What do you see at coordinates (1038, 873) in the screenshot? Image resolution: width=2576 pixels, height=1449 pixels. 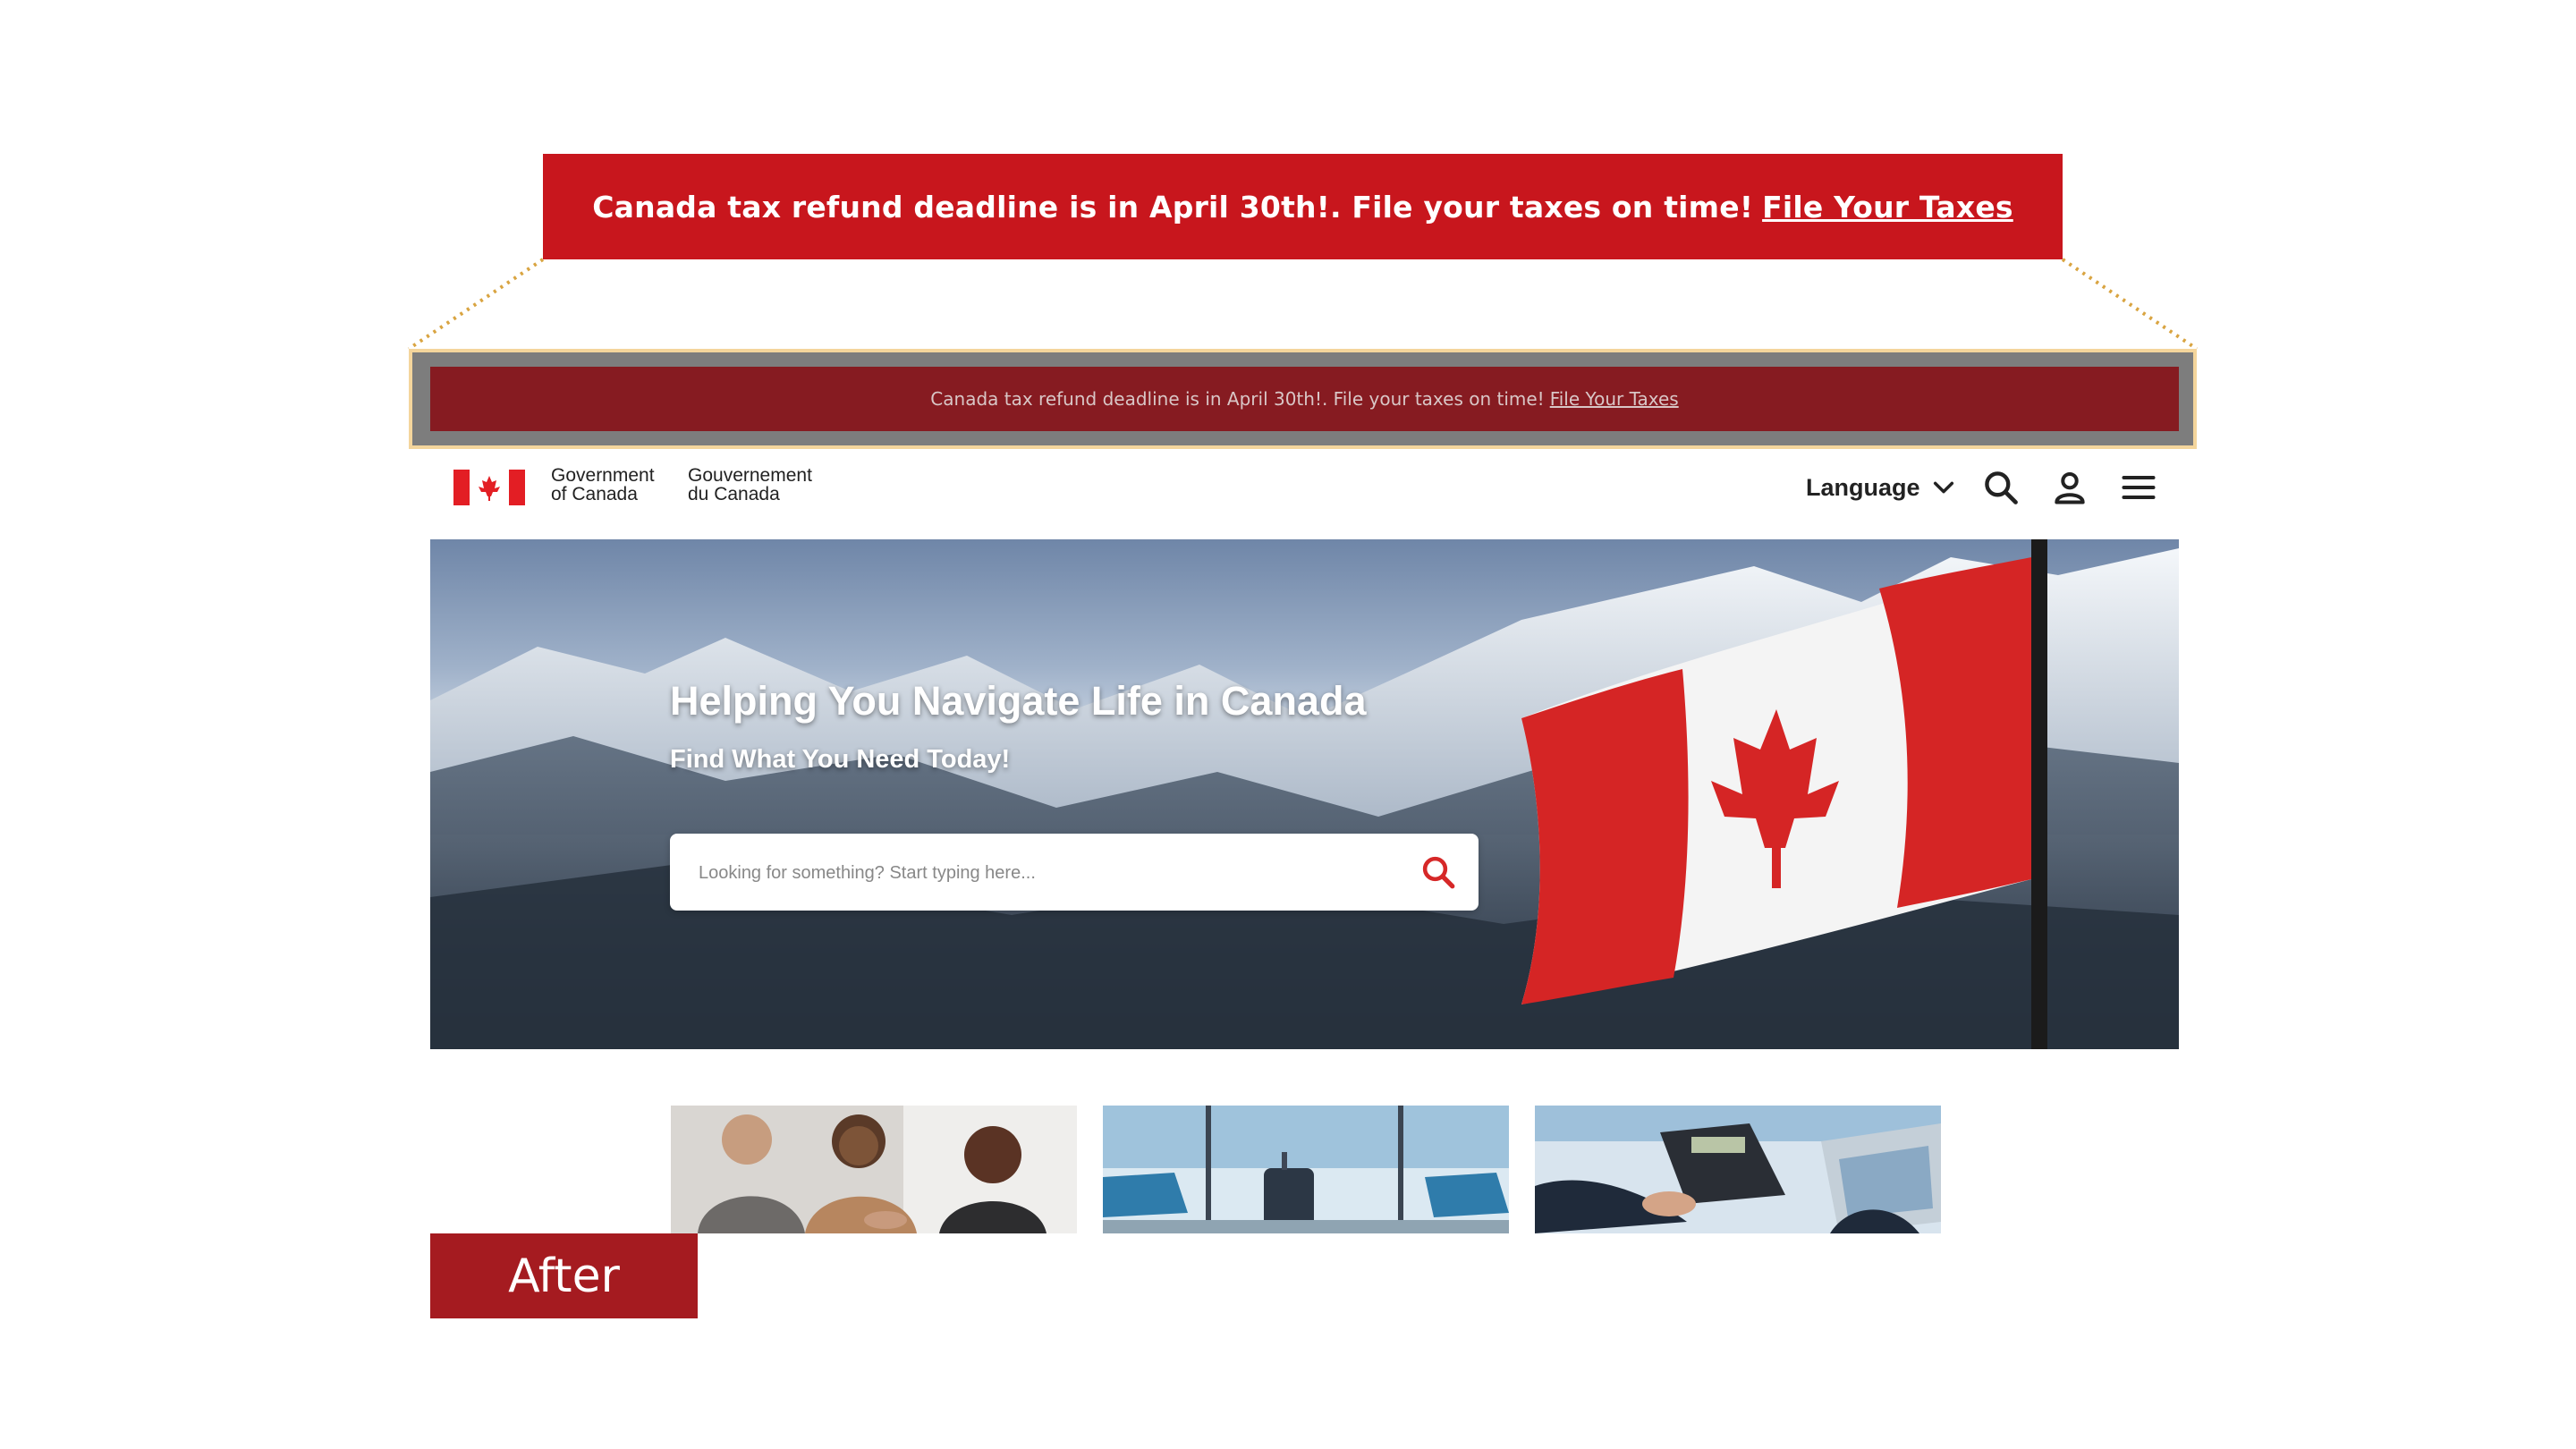 I see `hero-search-input` at bounding box center [1038, 873].